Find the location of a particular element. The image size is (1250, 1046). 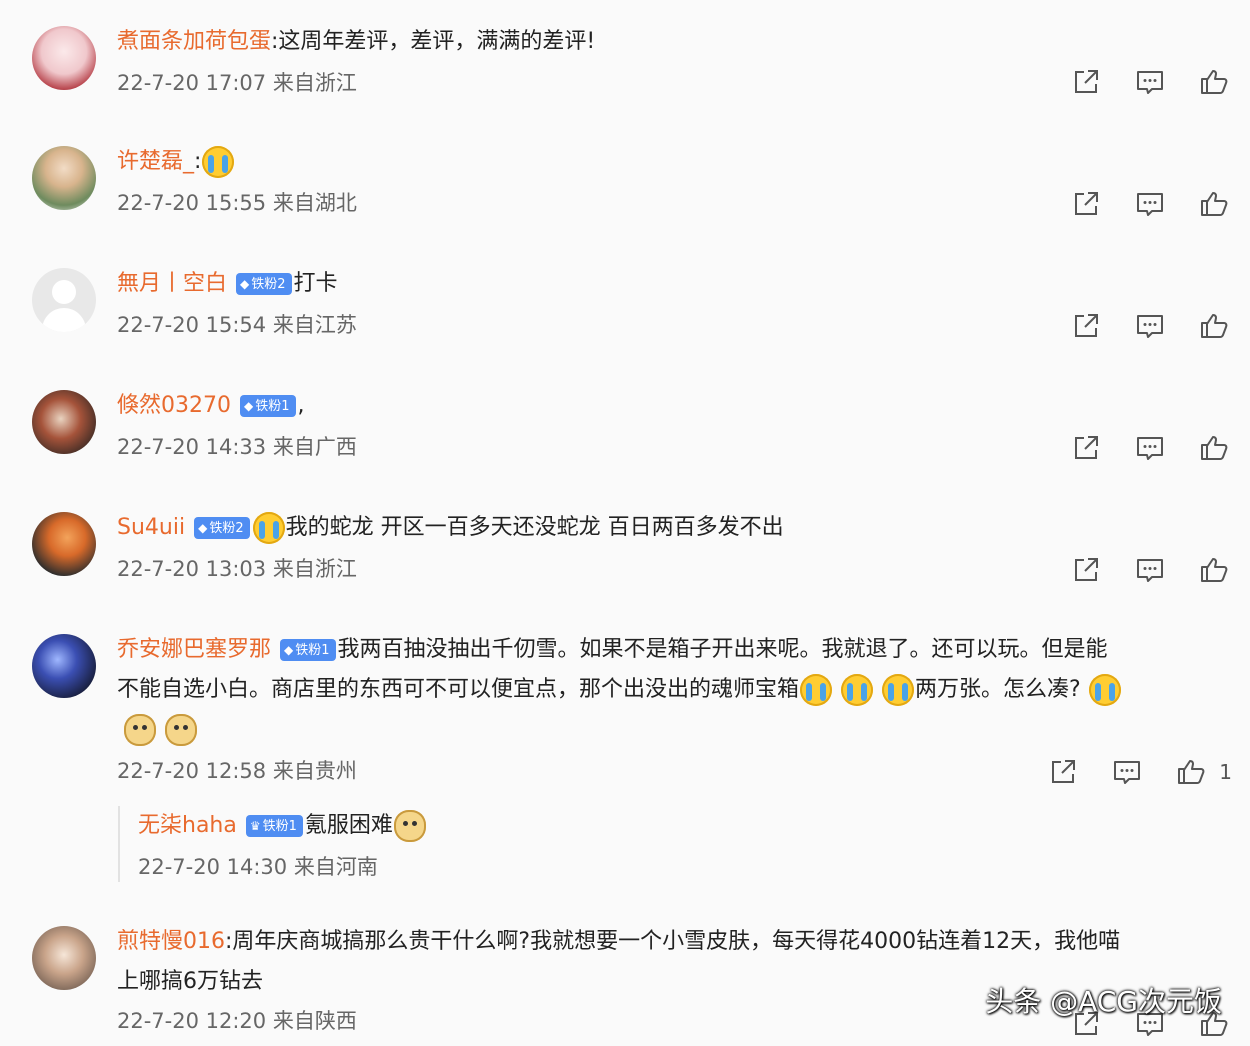

comment-text: 打卡 is located at coordinates (315, 283).